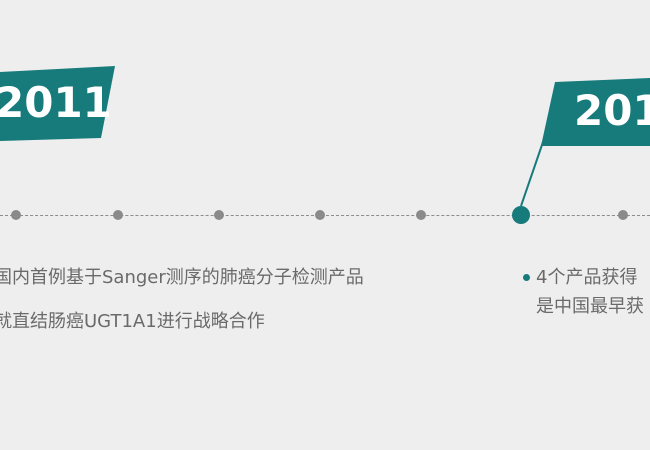 The image size is (650, 450). I want to click on timeline-dot-active, so click(521, 215).